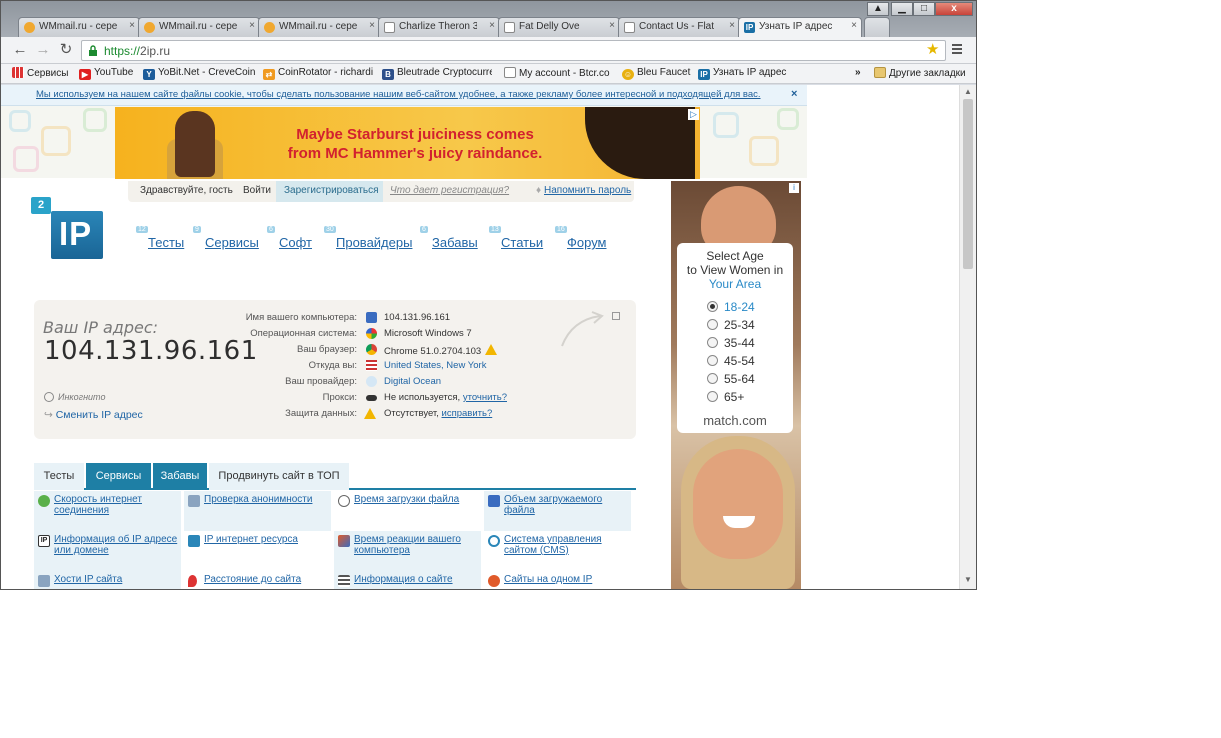 This screenshot has height=738, width=1221. I want to click on yobit-icon: Y, so click(149, 74).